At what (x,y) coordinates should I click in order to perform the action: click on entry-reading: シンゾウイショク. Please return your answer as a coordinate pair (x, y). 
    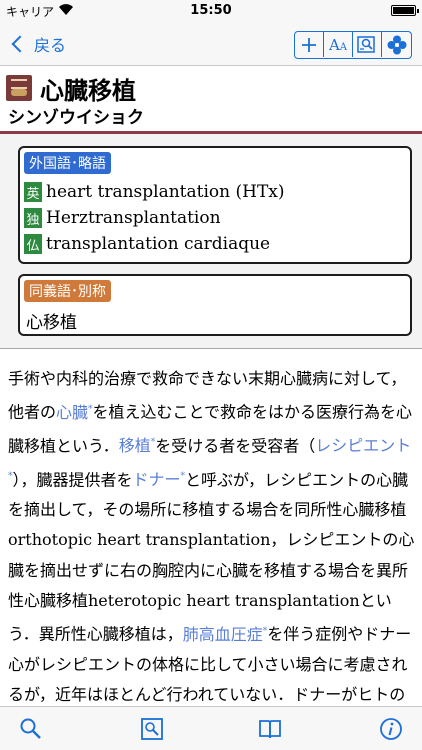
    Looking at the image, I should click on (76, 118).